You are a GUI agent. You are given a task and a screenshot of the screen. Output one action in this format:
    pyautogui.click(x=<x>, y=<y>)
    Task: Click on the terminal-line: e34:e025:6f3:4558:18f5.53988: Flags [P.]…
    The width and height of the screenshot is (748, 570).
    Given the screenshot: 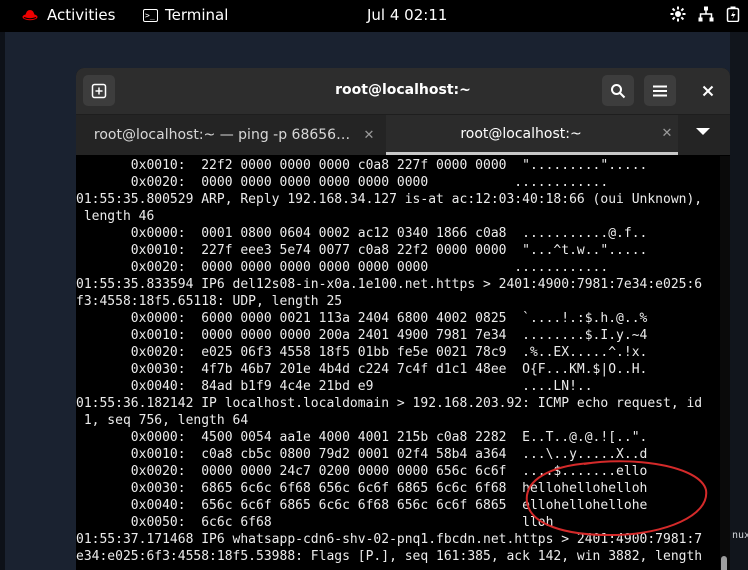 What is the action you would take?
    pyautogui.click(x=389, y=556)
    